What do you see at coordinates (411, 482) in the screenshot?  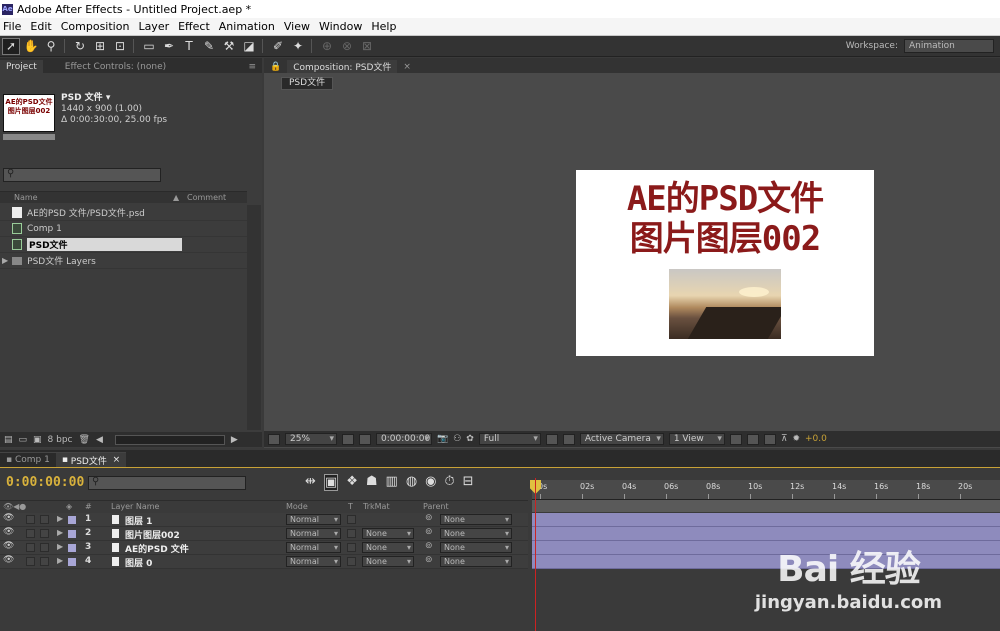 I see `motion-blur-icon: ◍` at bounding box center [411, 482].